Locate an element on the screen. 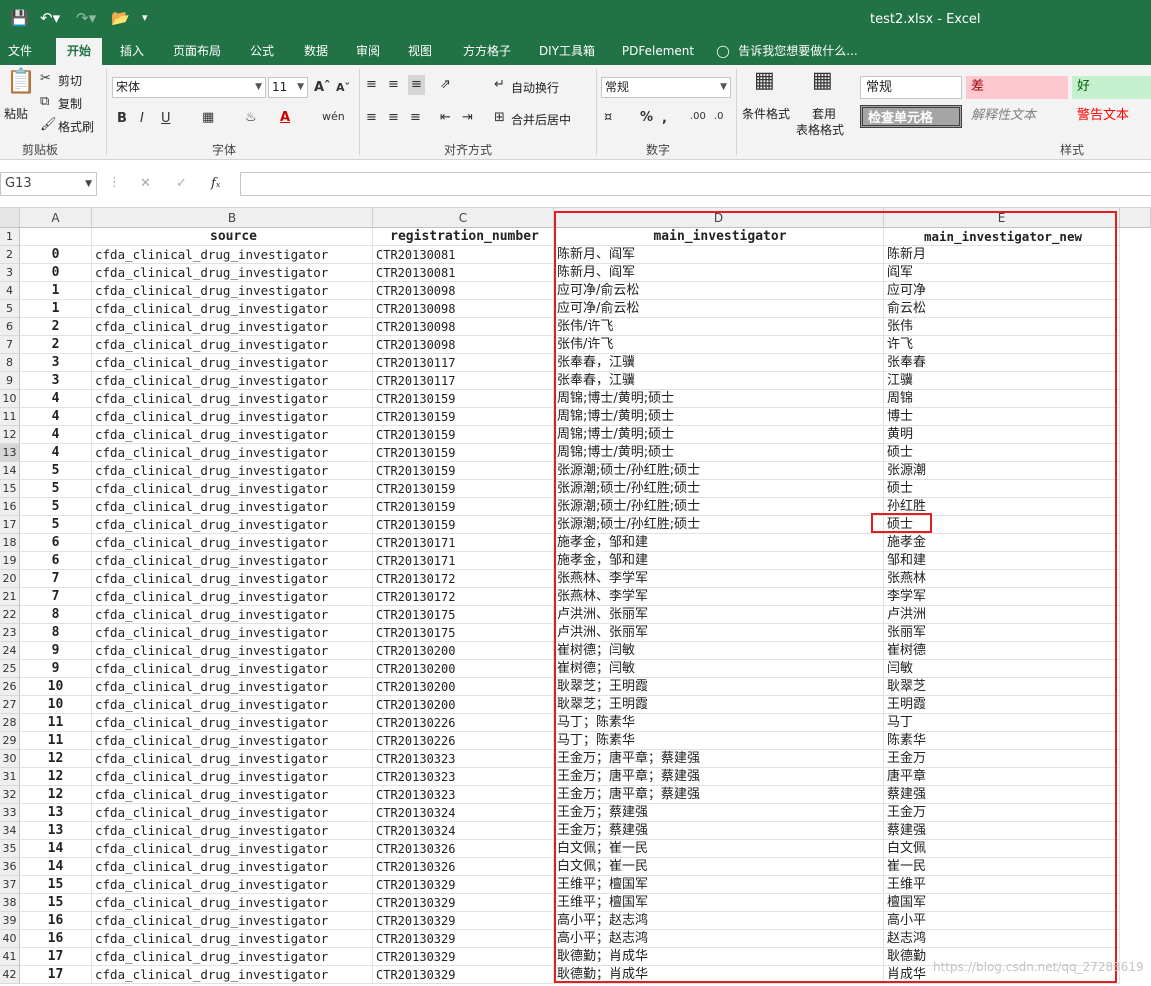  increase-decimal-icon: .00 is located at coordinates (698, 117).